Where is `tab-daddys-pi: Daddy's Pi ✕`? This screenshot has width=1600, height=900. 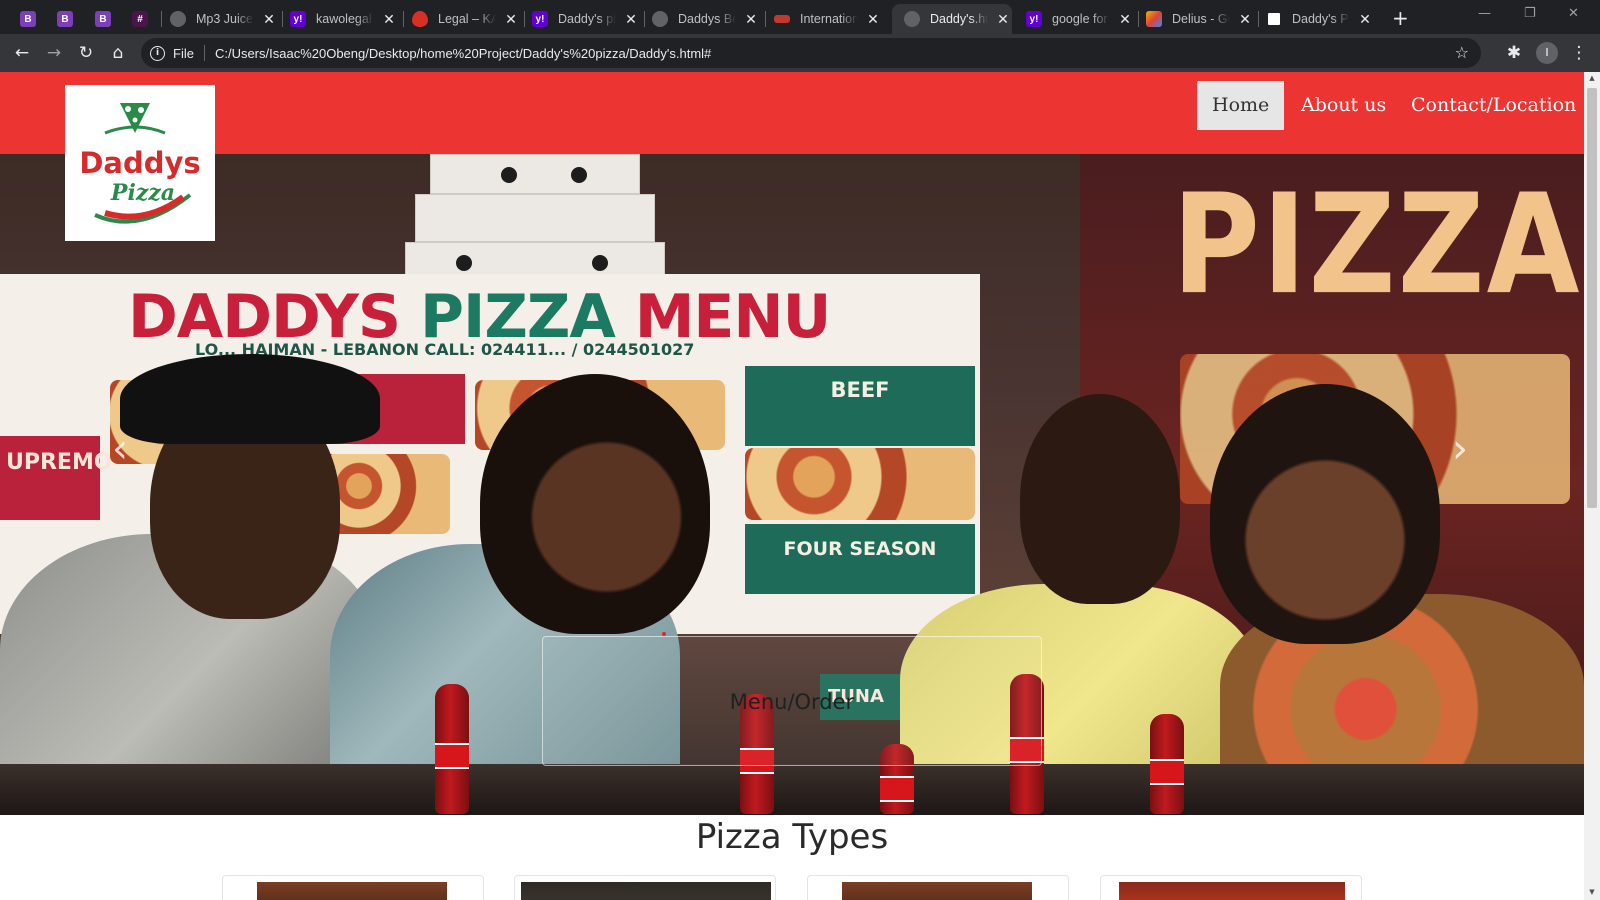 tab-daddys-pi: Daddy's Pi ✕ is located at coordinates (1321, 19).